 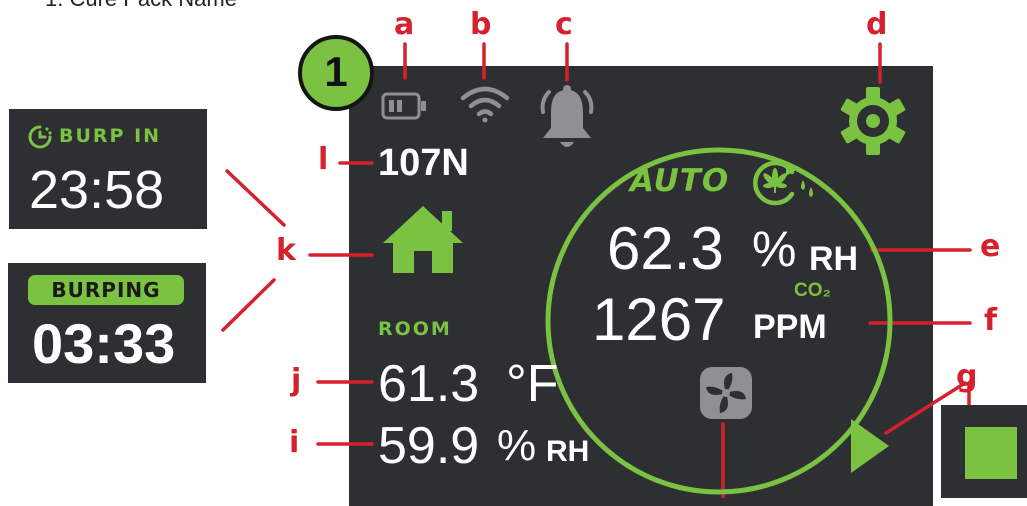 I want to click on humidity-rh-unit: RH, so click(x=834, y=259).